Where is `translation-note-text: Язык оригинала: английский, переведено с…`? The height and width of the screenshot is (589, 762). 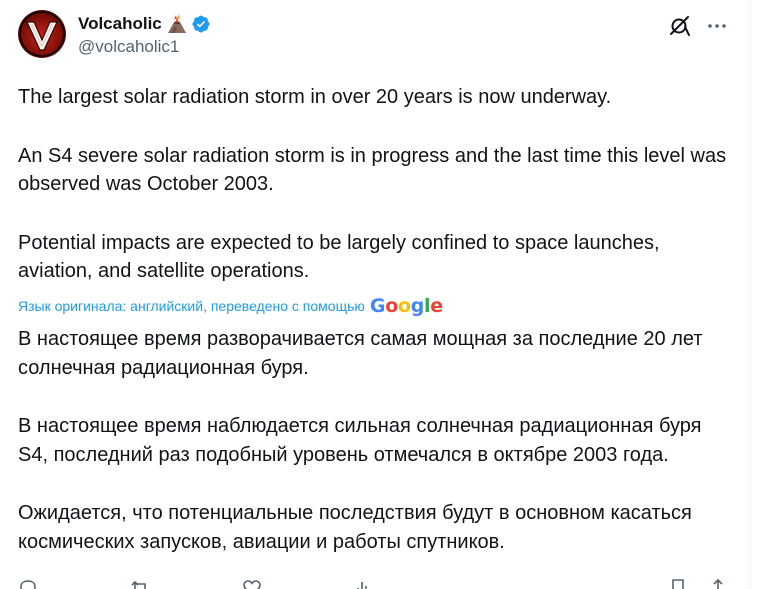
translation-note-text: Язык оригинала: английский, переведено с… is located at coordinates (191, 306).